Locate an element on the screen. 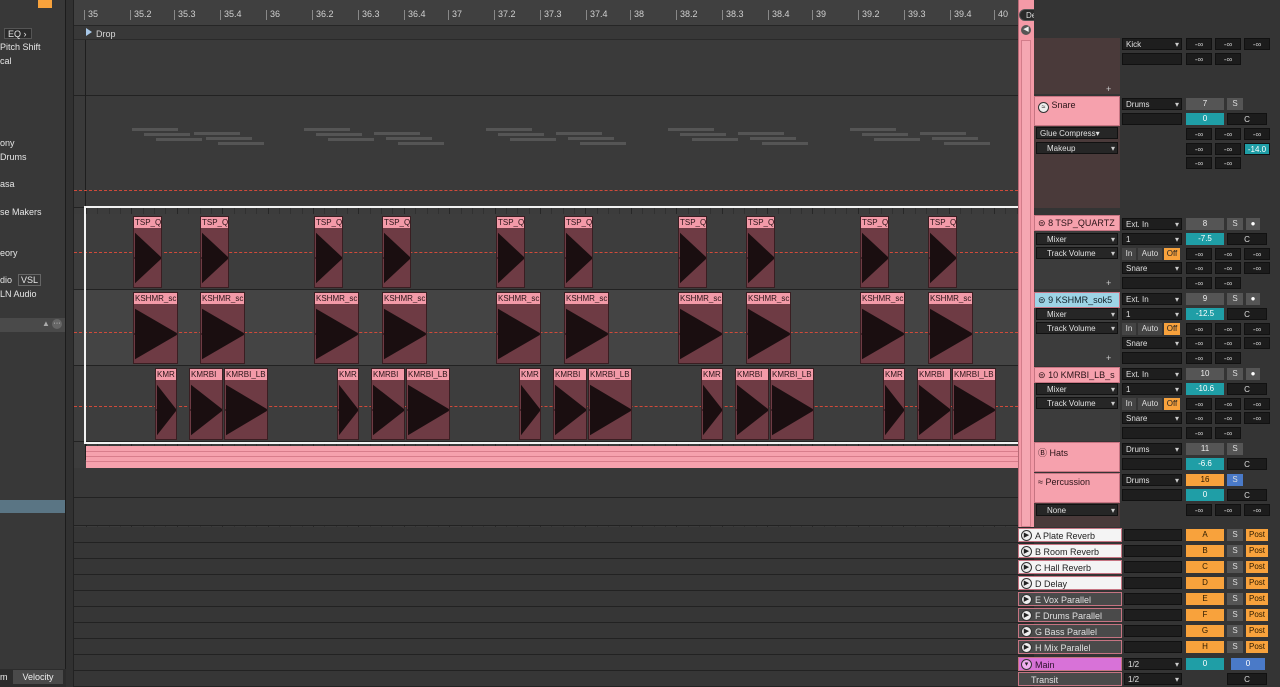 The image size is (1280, 687). kick-route: Kick is located at coordinates (1152, 44).